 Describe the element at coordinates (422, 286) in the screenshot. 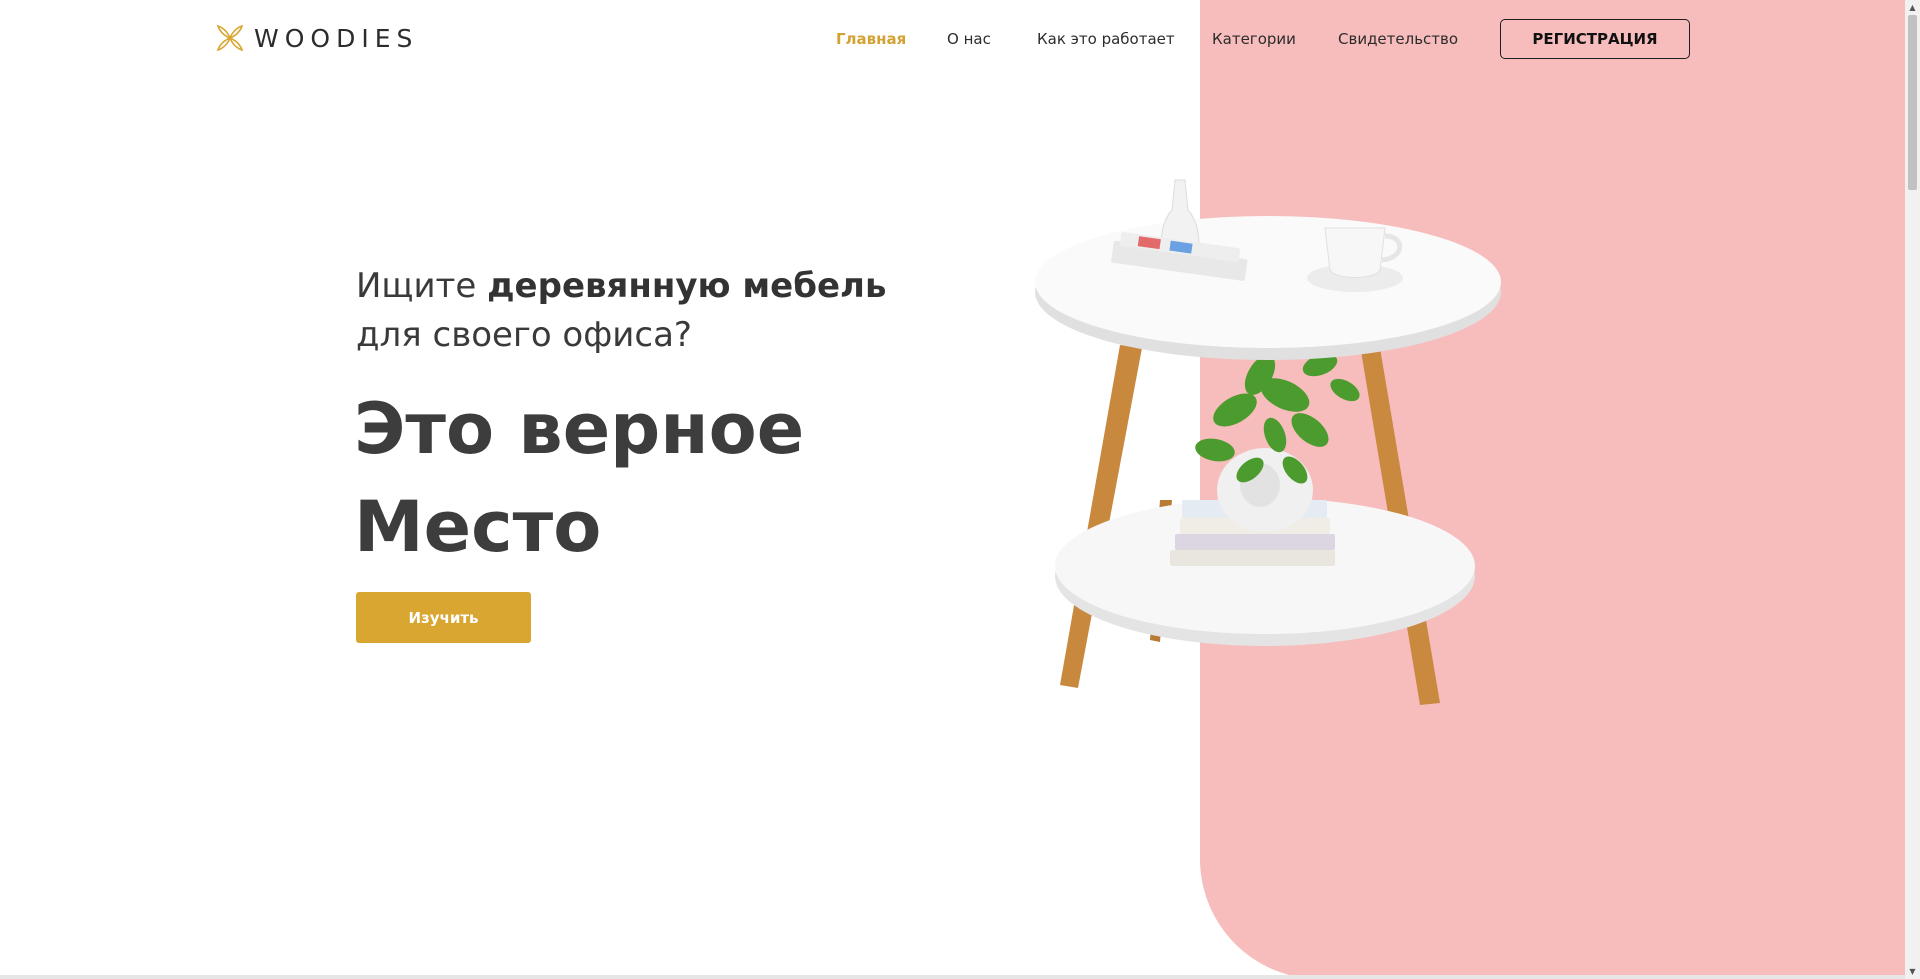

I see `hero-subtitle-prefix: Ищите` at that location.